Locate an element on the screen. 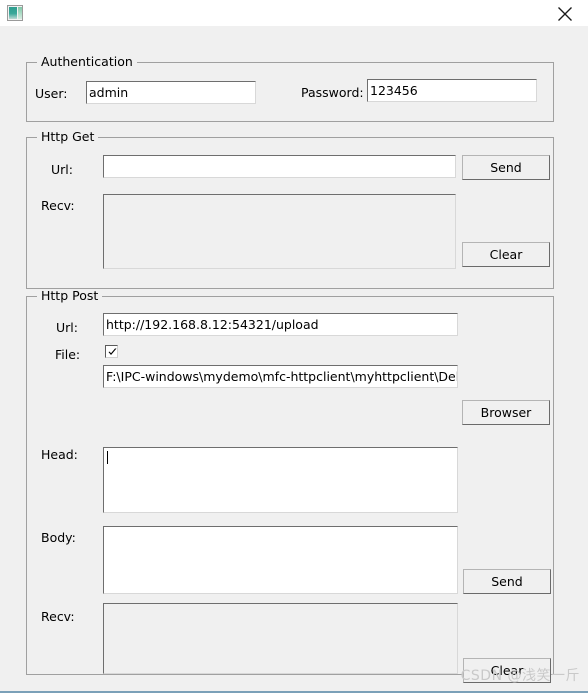  app-icon-right-pane is located at coordinates (20, 13).